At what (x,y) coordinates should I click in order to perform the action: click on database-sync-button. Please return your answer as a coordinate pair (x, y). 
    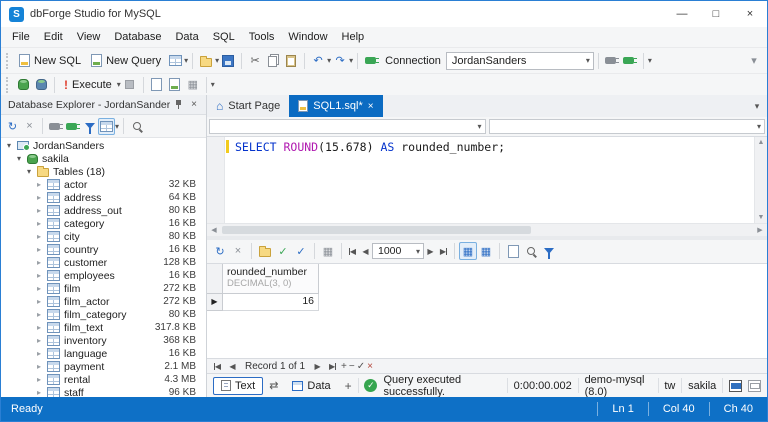
    Looking at the image, I should click on (41, 85).